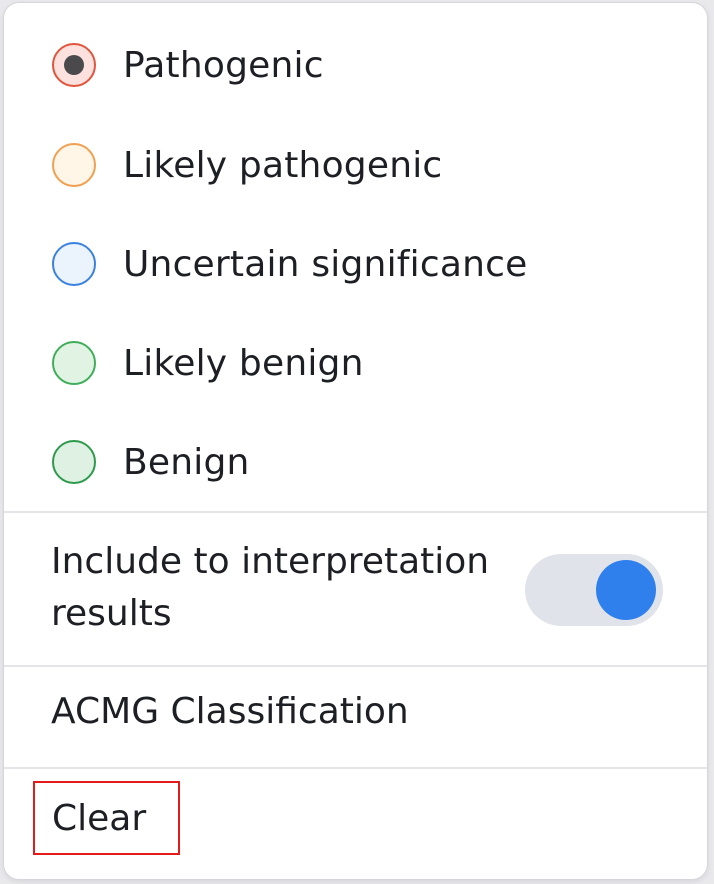 The width and height of the screenshot is (714, 884). What do you see at coordinates (74, 462) in the screenshot?
I see `radio-benign` at bounding box center [74, 462].